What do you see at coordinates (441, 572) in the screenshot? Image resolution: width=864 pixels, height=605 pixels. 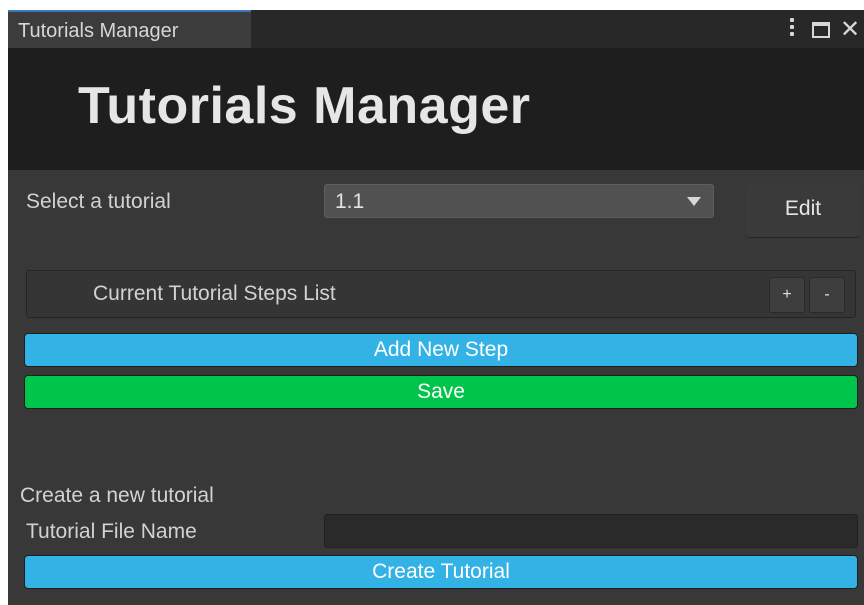 I see `create-tutorial-button: Create Tutorial` at bounding box center [441, 572].